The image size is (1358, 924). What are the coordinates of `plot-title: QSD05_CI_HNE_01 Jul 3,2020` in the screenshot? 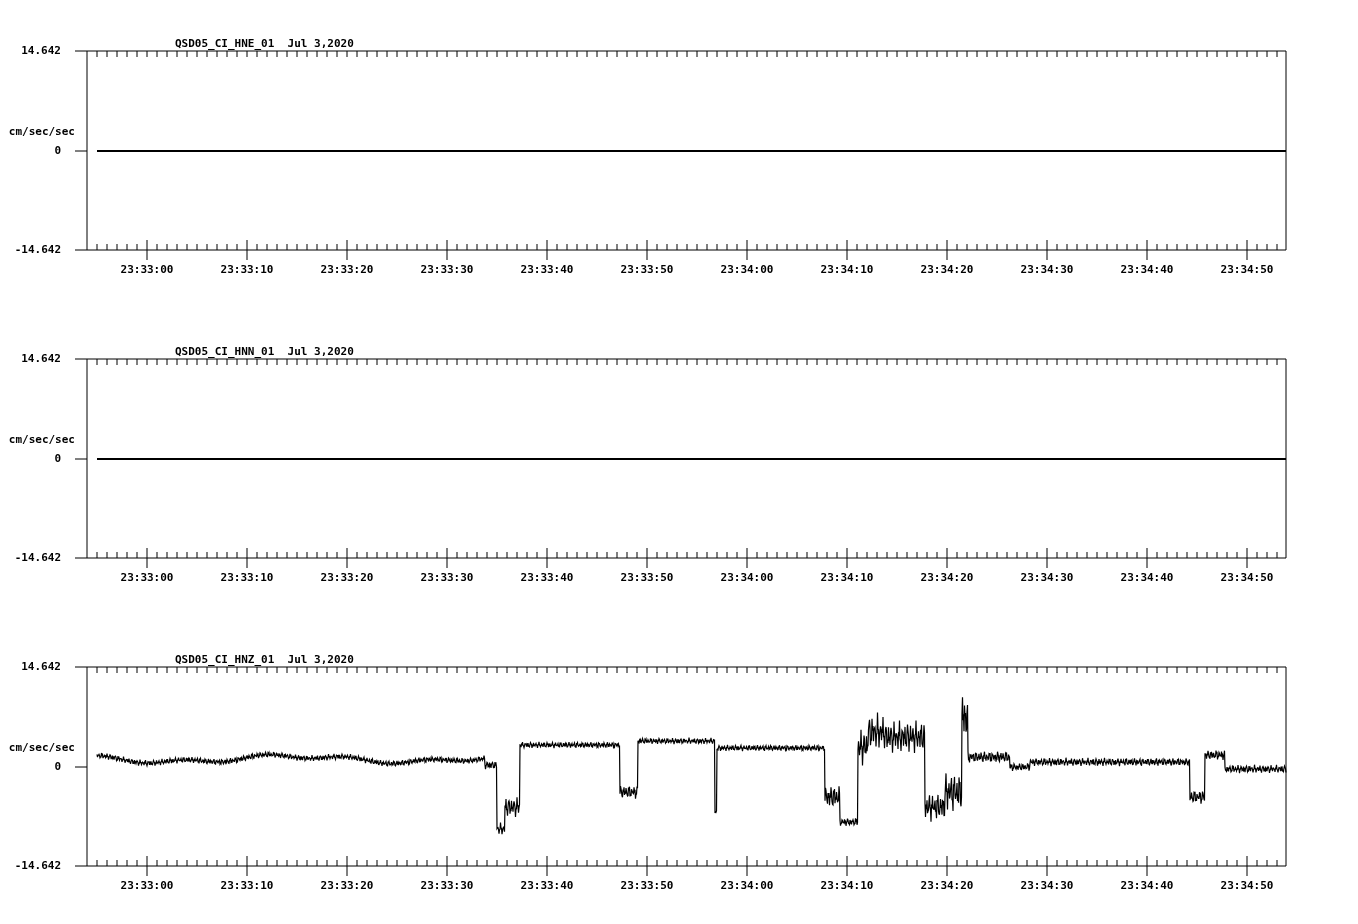 It's located at (264, 44).